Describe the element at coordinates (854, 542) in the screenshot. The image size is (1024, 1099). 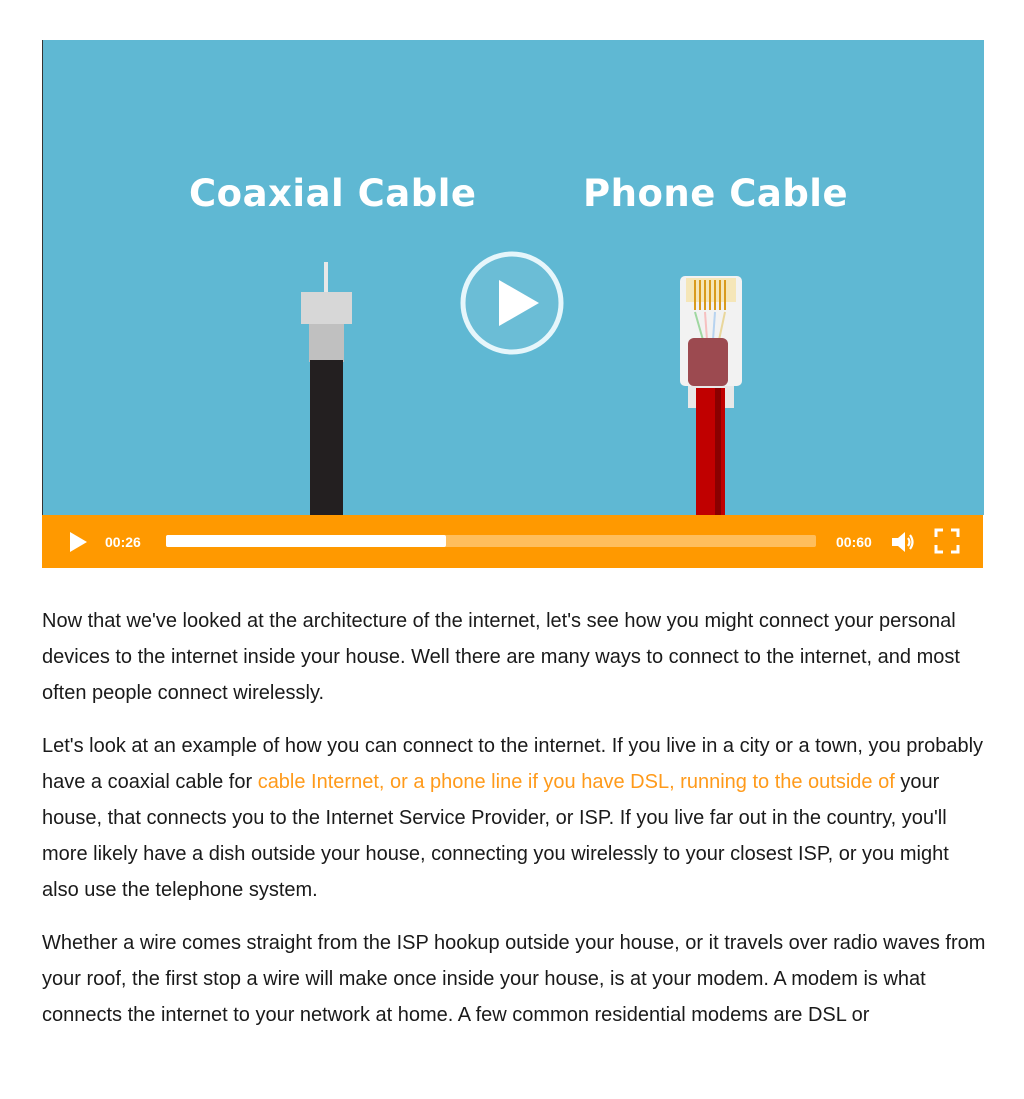
I see `total-time: 00:60` at that location.